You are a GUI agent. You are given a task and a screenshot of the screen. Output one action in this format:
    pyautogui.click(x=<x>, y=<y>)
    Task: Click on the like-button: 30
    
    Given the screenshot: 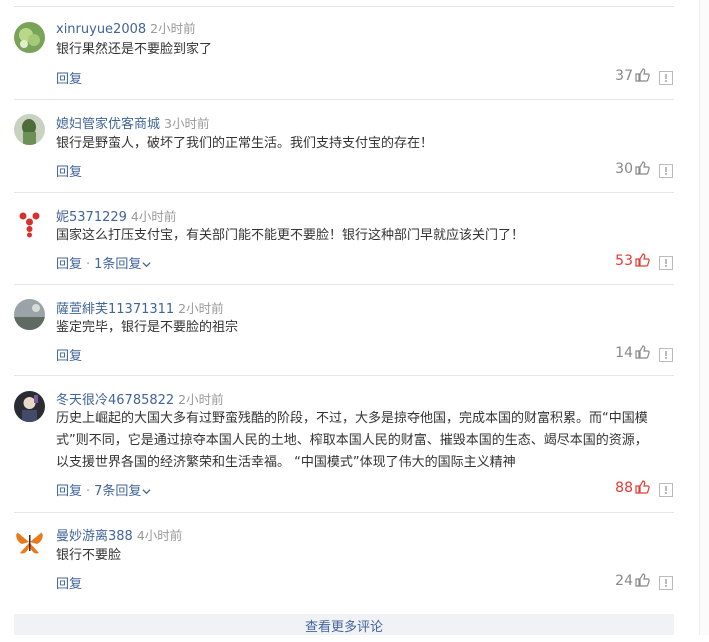 What is the action you would take?
    pyautogui.click(x=625, y=168)
    